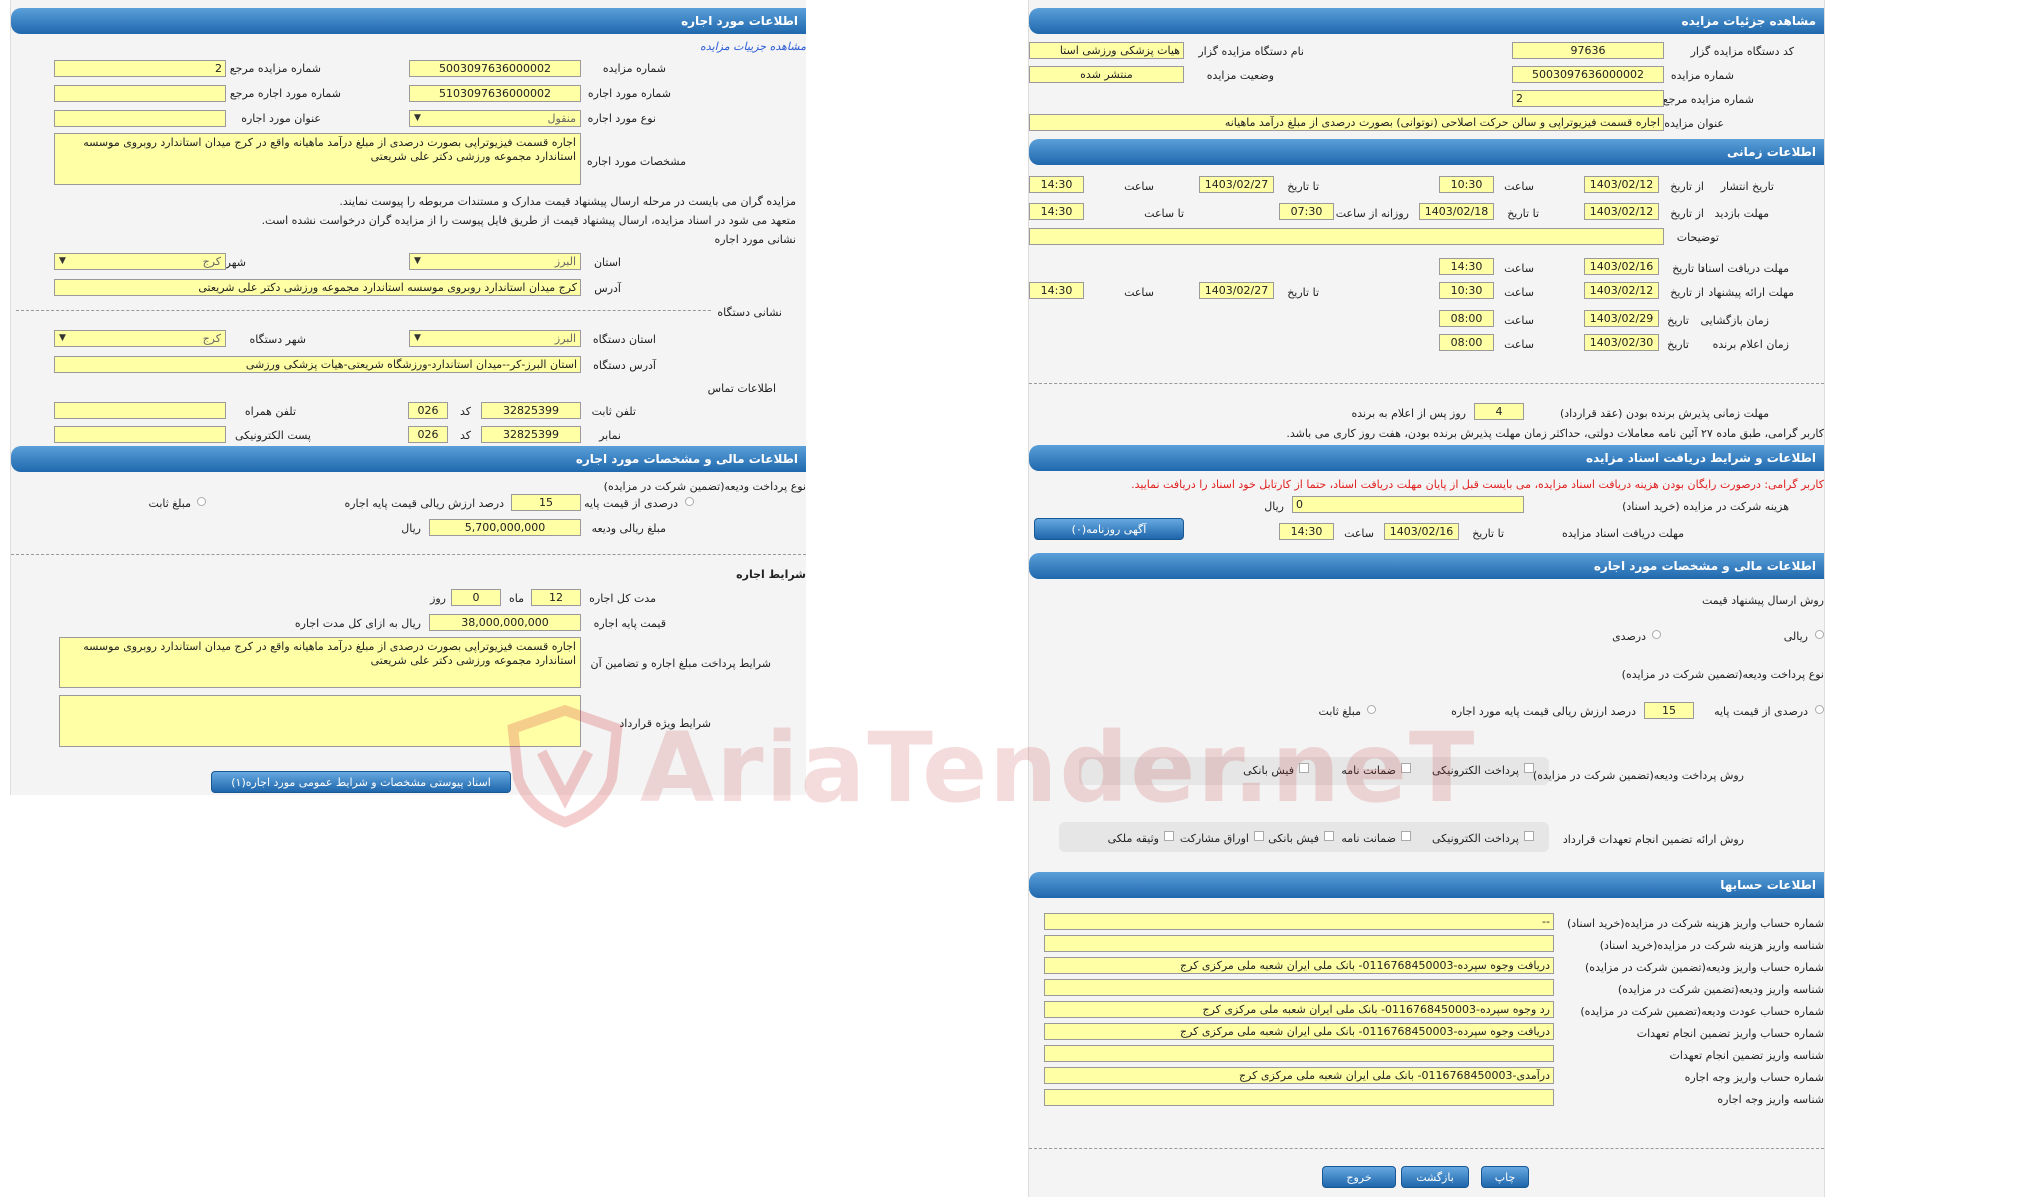  I want to click on winner-time-label: ساعت, so click(1519, 344).